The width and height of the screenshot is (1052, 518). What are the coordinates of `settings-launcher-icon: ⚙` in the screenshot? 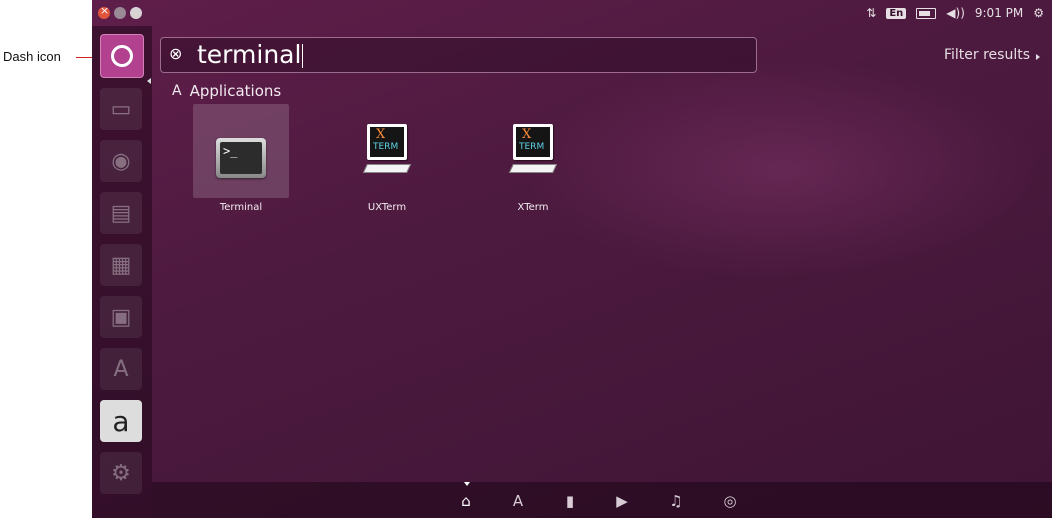 It's located at (121, 473).